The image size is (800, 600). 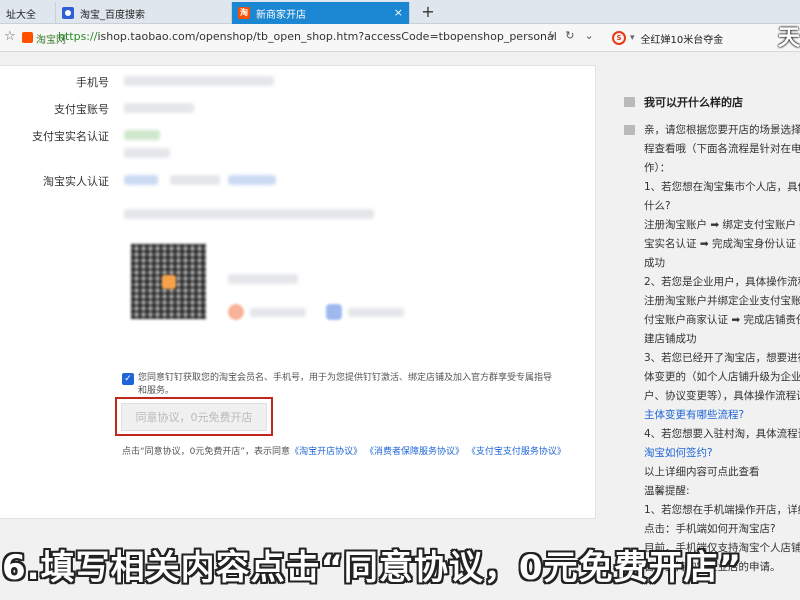 What do you see at coordinates (670, 339) in the screenshot?
I see `help-line: 建店铺成功` at bounding box center [670, 339].